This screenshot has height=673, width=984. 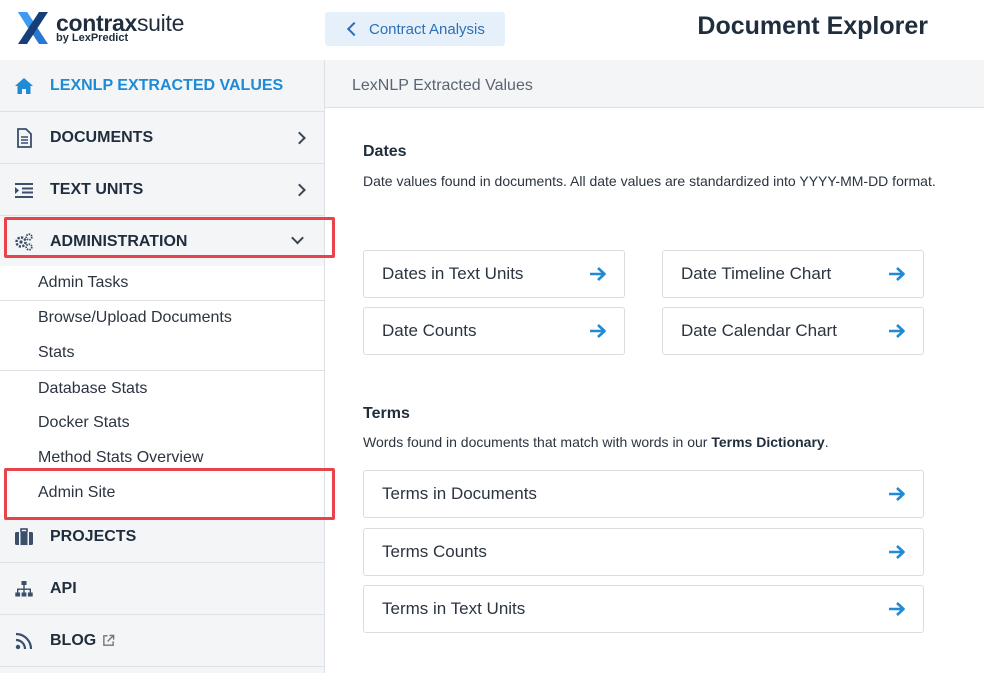 What do you see at coordinates (76, 493) in the screenshot?
I see `submenu-item-admin-site: Admin Site` at bounding box center [76, 493].